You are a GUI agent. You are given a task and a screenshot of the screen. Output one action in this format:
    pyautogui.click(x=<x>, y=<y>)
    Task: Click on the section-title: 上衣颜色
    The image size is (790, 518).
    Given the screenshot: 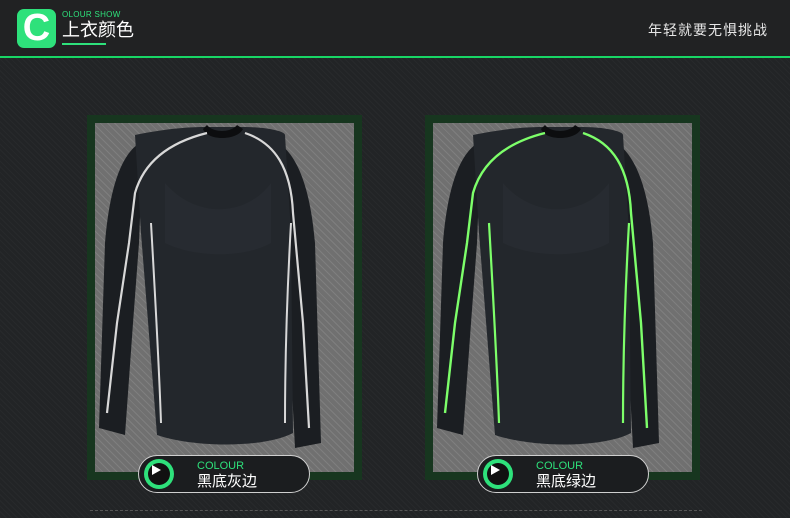 What is the action you would take?
    pyautogui.click(x=98, y=30)
    